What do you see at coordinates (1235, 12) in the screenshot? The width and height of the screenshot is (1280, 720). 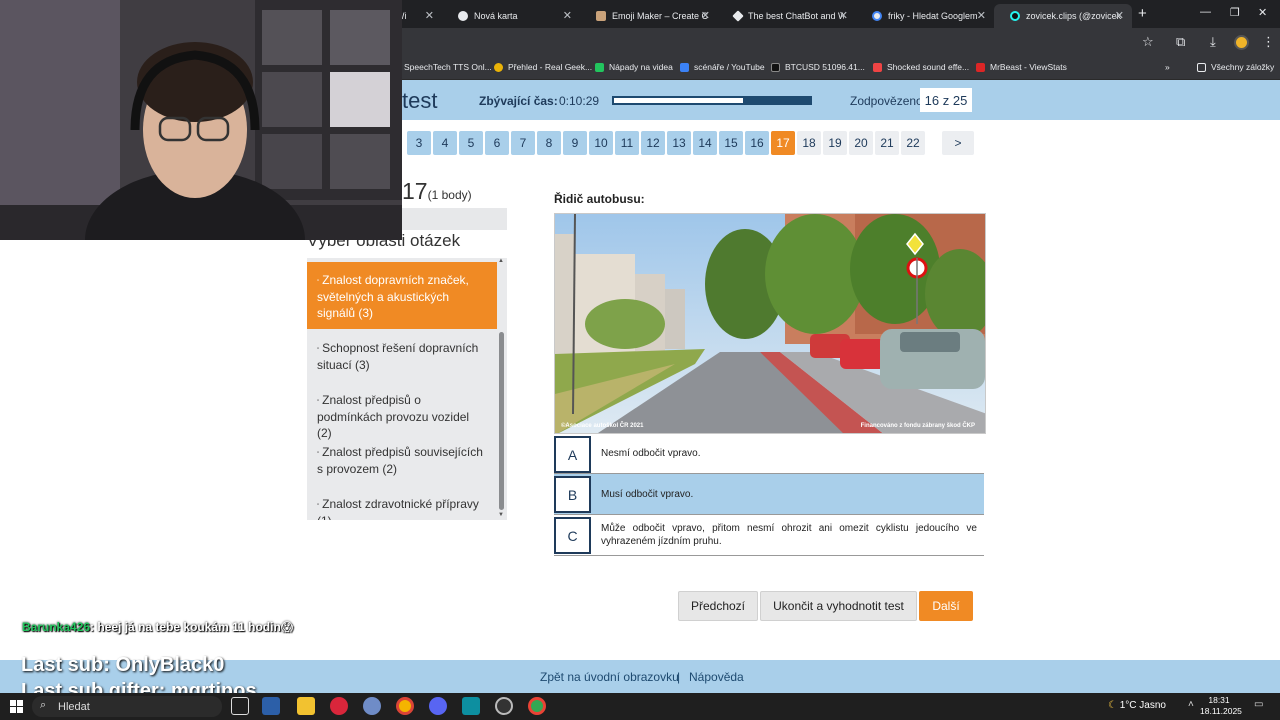 I see `restore-icon: ❐` at bounding box center [1235, 12].